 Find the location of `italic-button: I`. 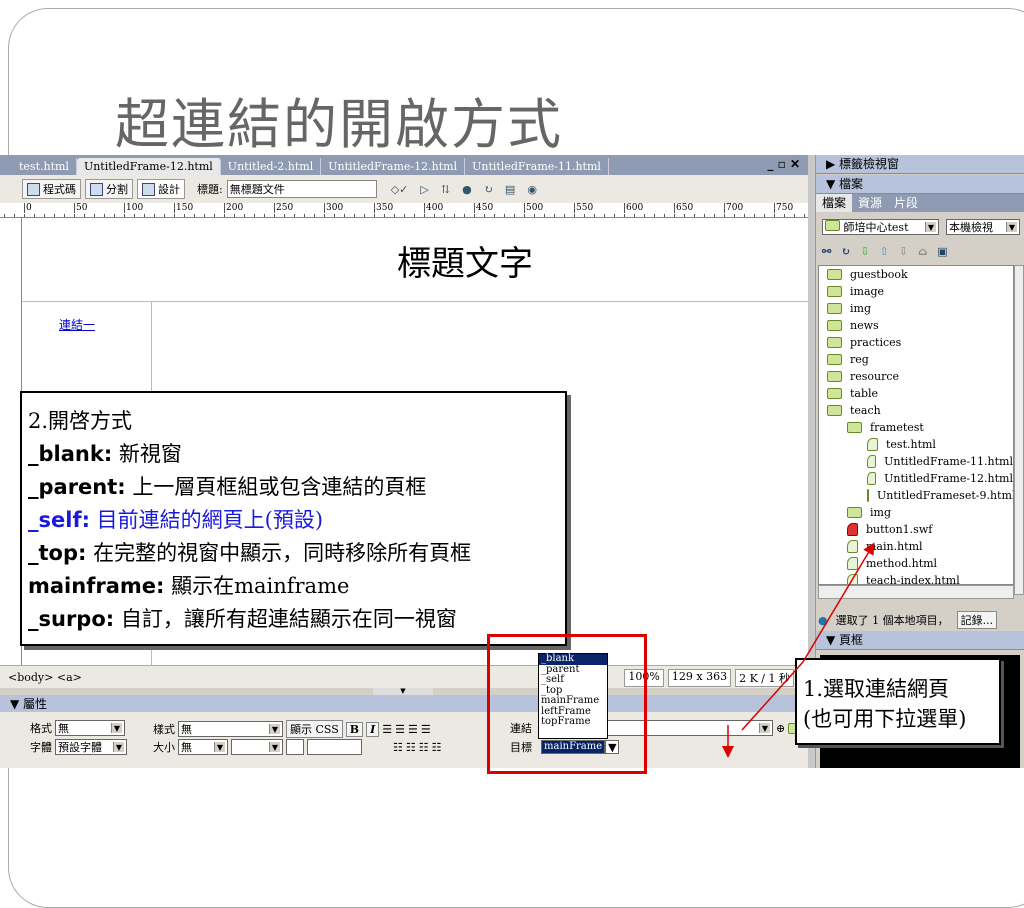

italic-button: I is located at coordinates (373, 729).